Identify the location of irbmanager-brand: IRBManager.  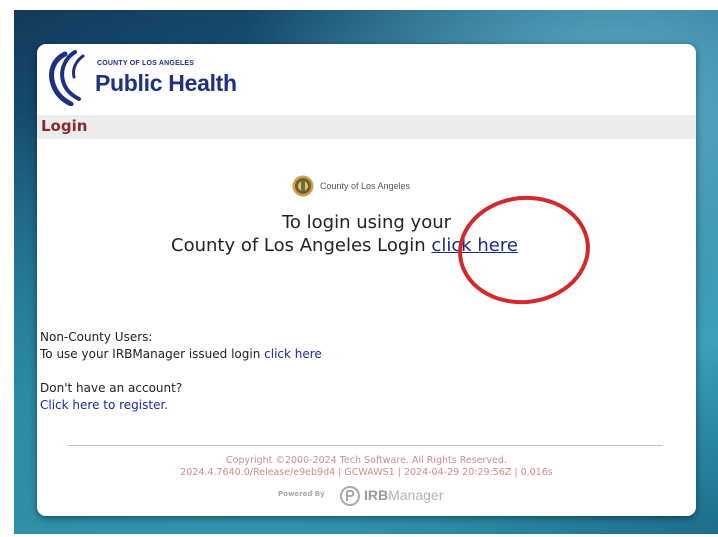
(403, 495).